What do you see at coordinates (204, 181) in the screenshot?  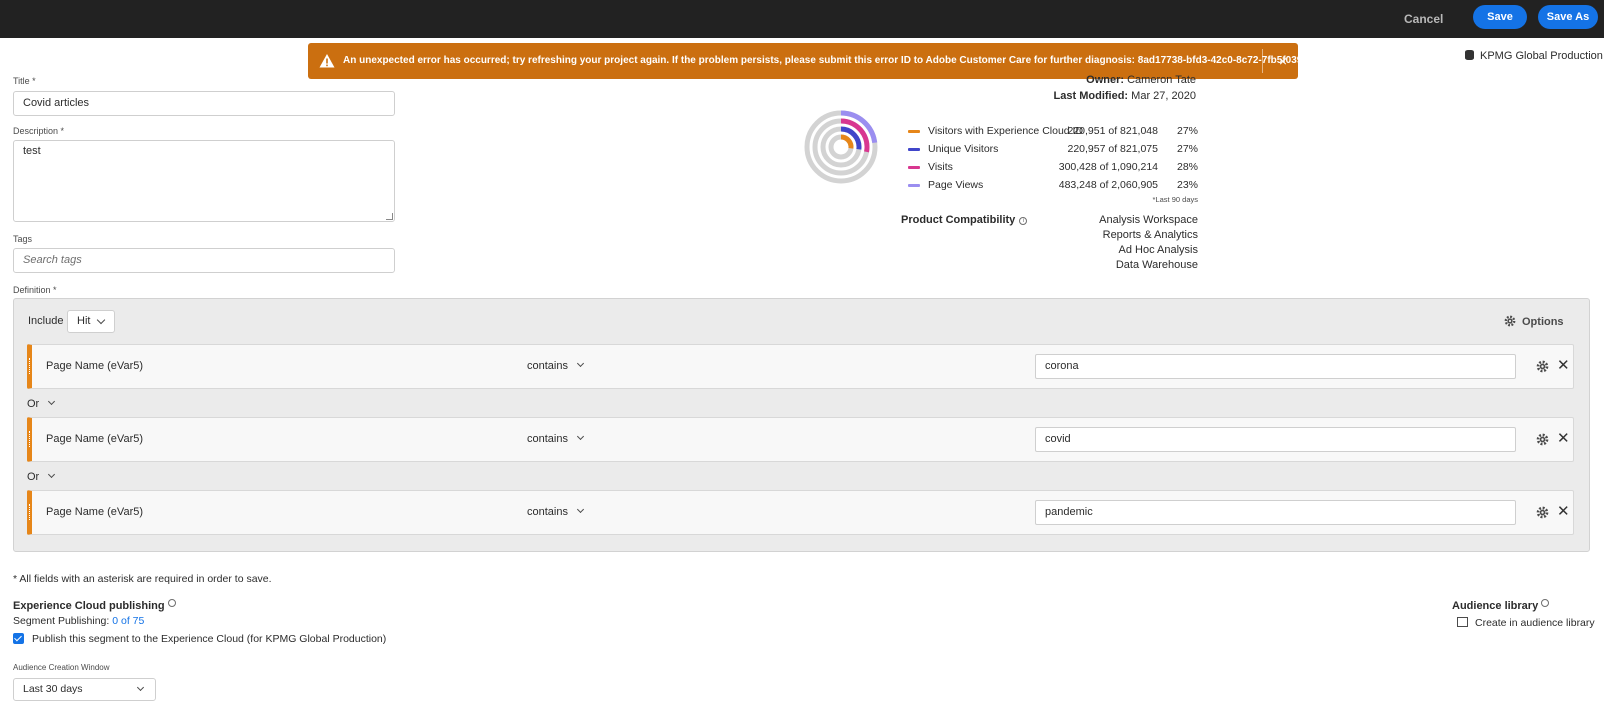 I see `description-textarea: test` at bounding box center [204, 181].